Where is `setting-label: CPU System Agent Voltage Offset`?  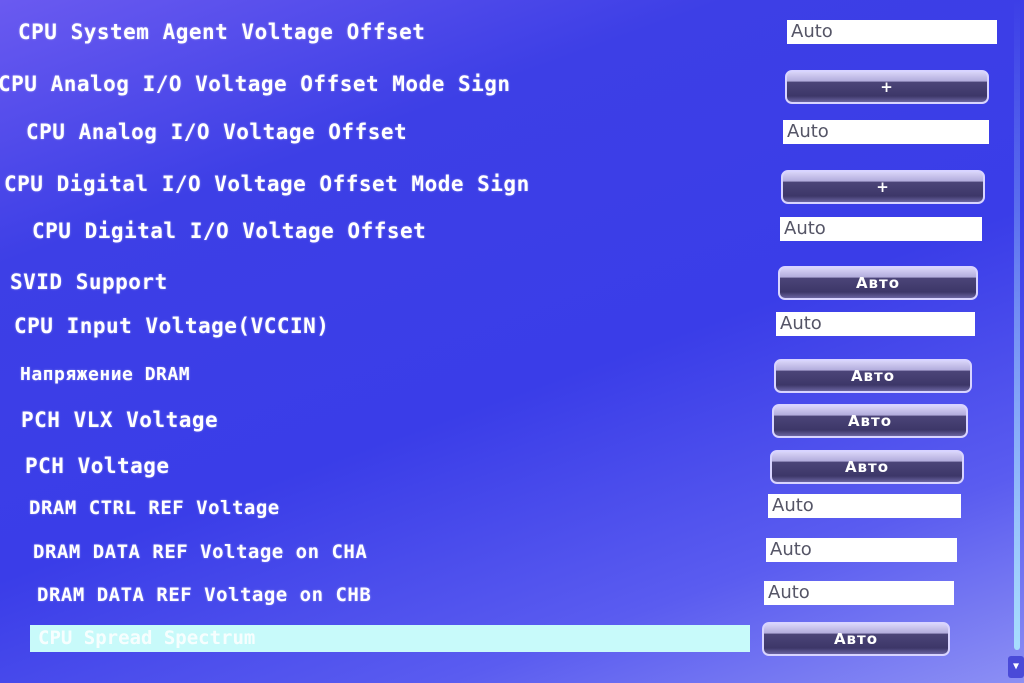
setting-label: CPU System Agent Voltage Offset is located at coordinates (222, 32).